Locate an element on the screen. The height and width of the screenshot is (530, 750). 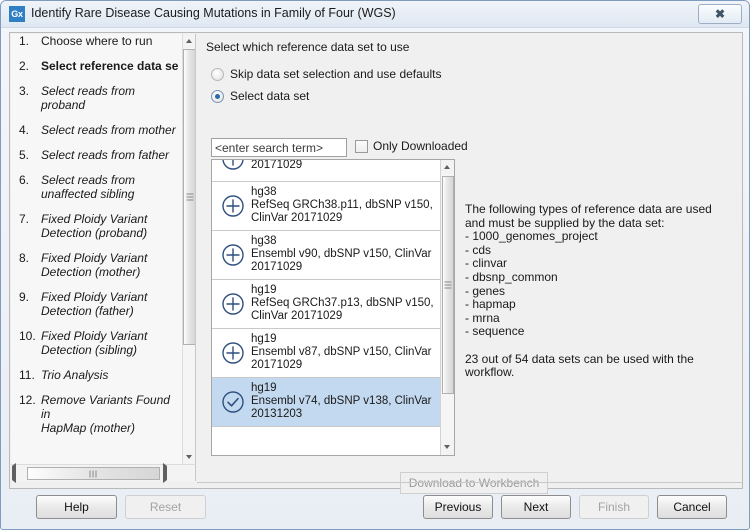
triangle-down-icon is located at coordinates (447, 447).